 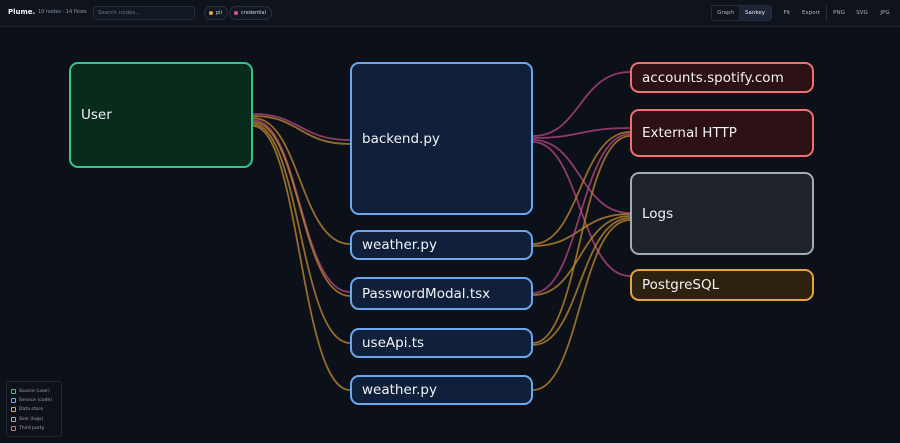 I want to click on toolbar-divider, so click(x=826, y=13).